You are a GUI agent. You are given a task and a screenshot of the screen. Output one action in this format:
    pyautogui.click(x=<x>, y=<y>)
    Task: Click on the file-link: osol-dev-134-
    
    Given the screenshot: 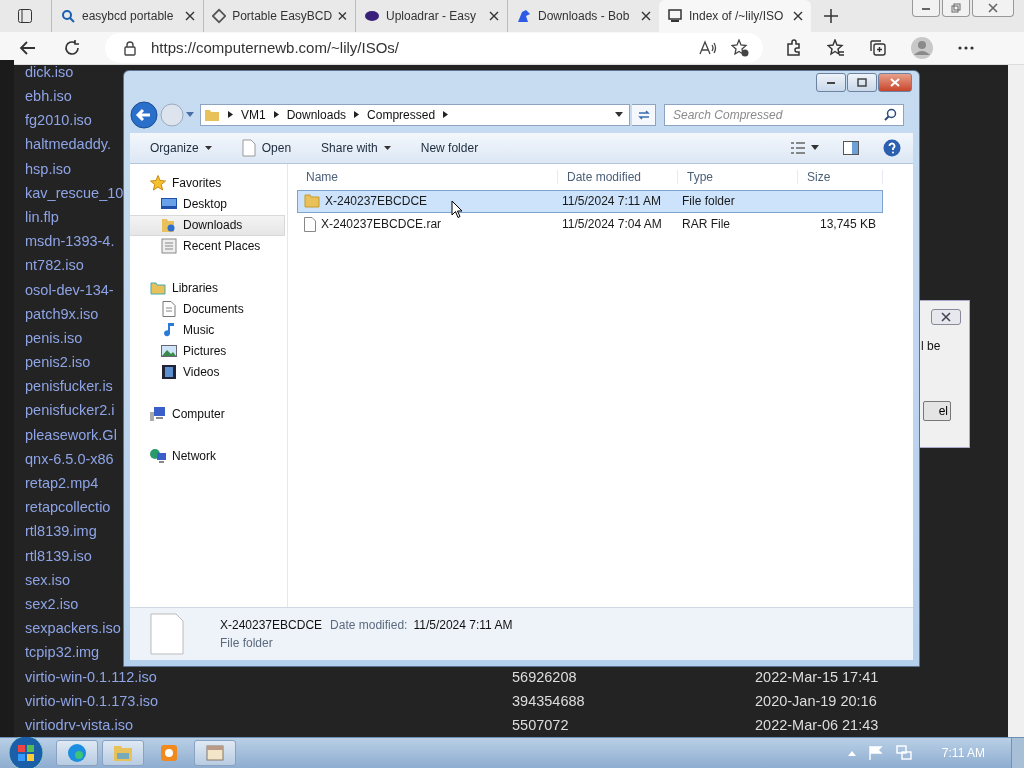 What is the action you would take?
    pyautogui.click(x=69, y=289)
    